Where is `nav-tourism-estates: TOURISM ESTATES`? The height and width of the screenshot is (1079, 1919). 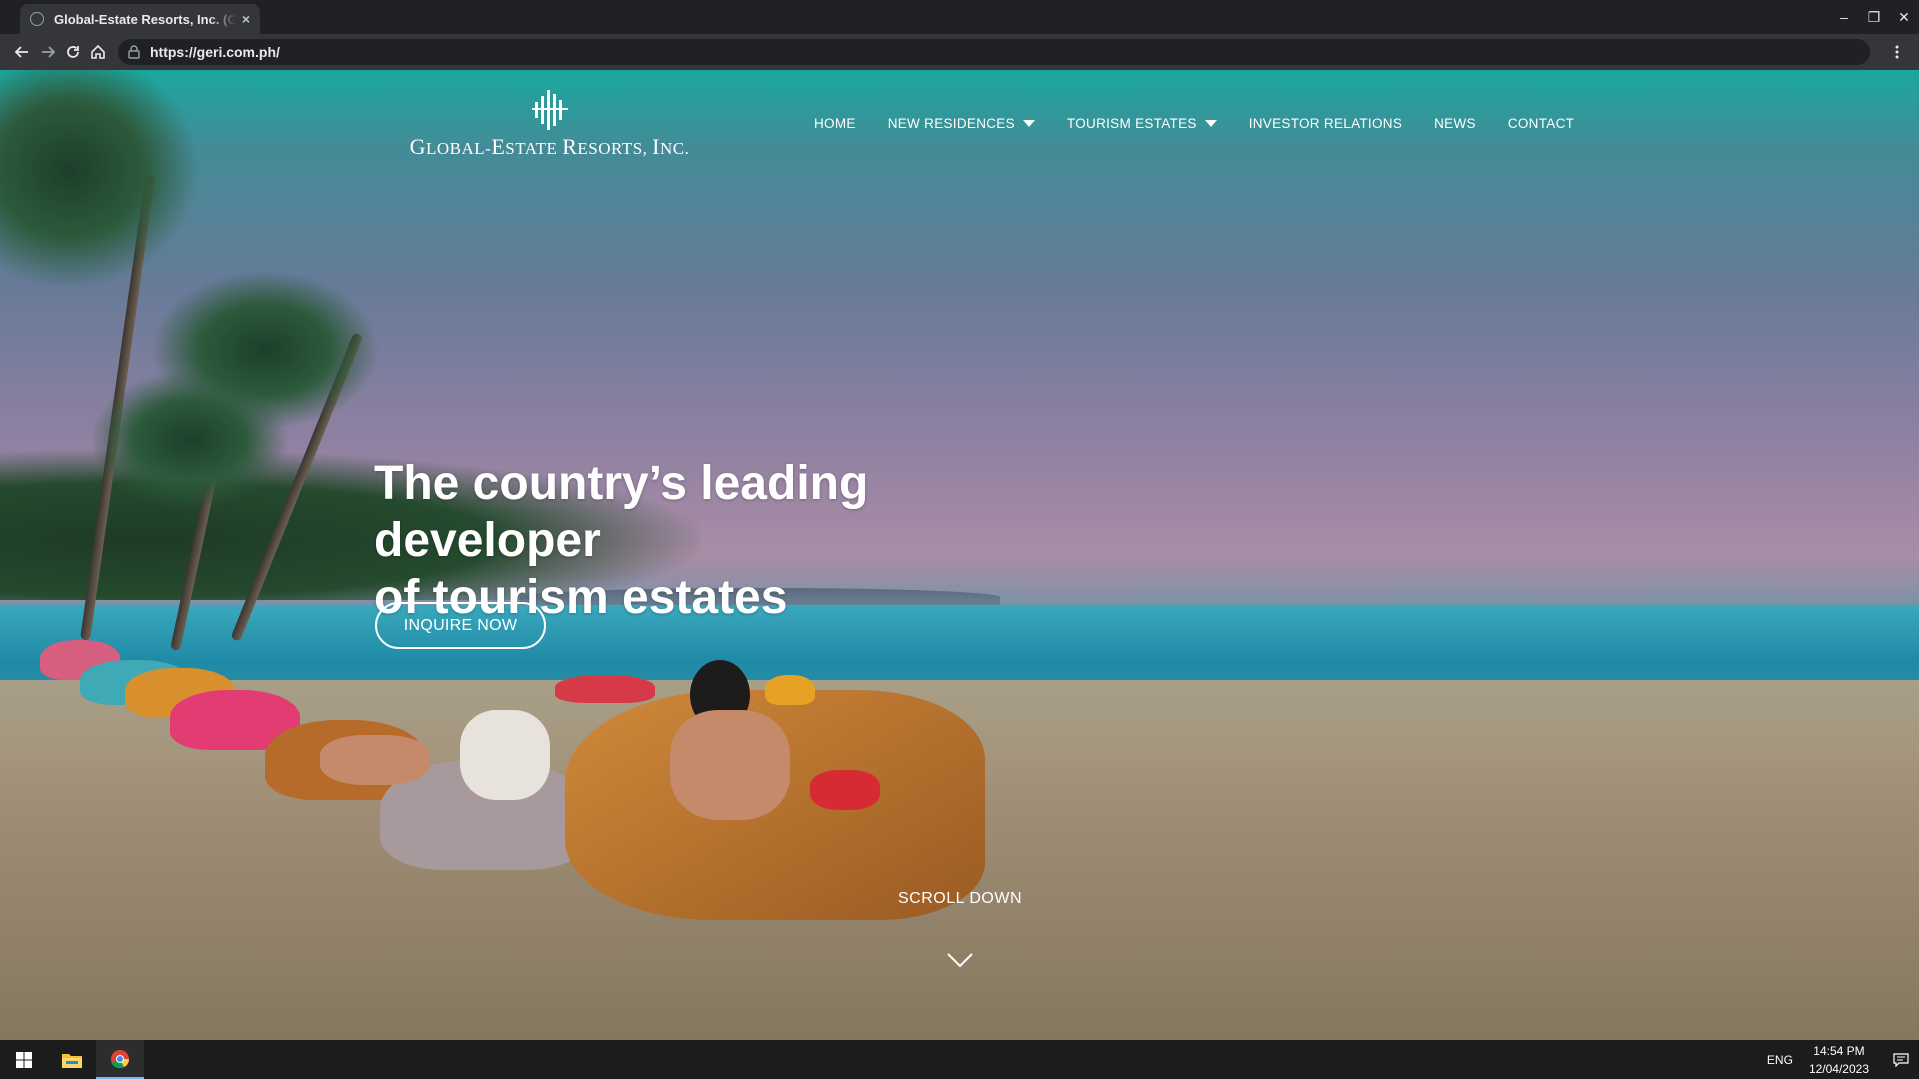
nav-tourism-estates: TOURISM ESTATES is located at coordinates (1142, 123).